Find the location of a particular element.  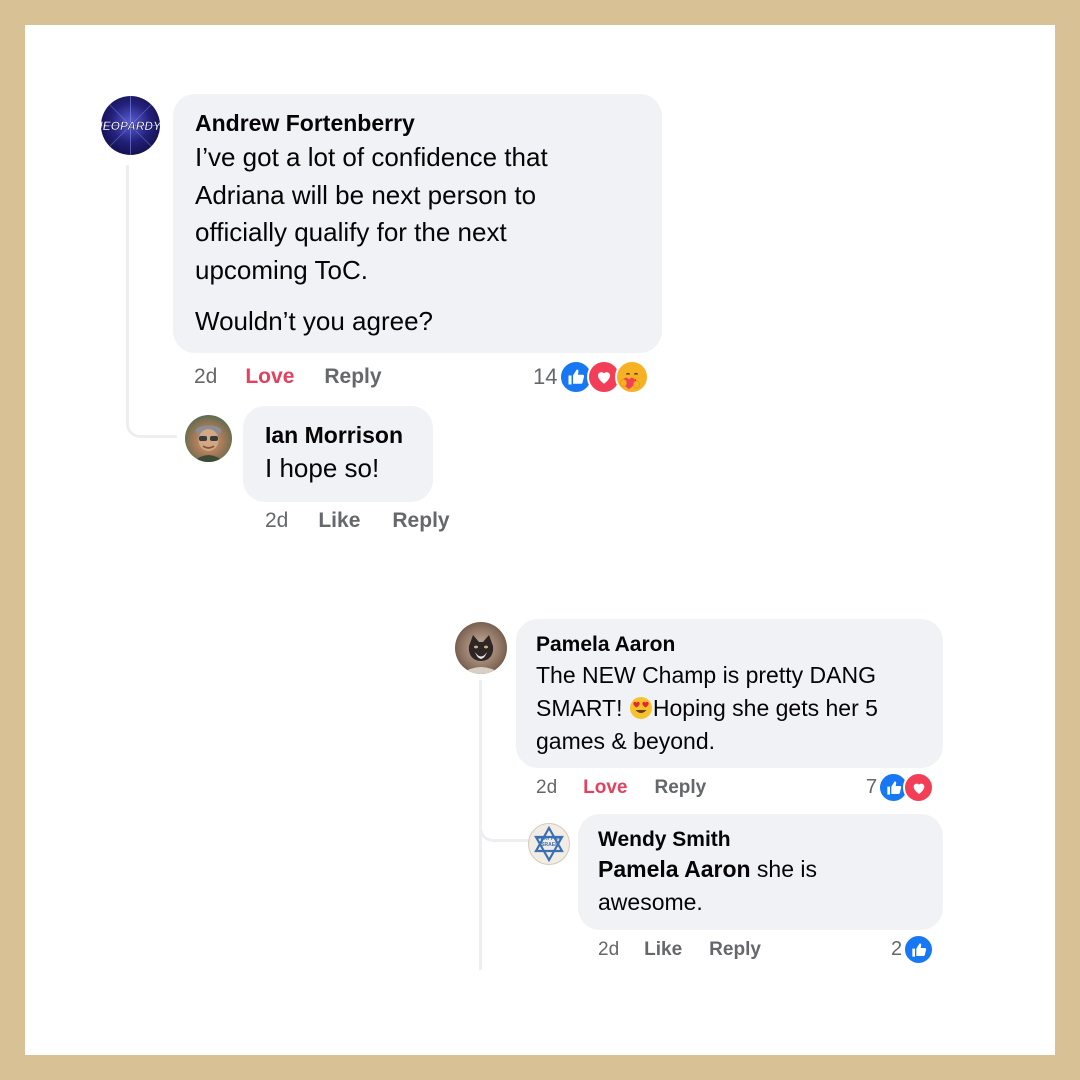

jeopardy-logo-text: JEOPARDY! is located at coordinates (130, 126).